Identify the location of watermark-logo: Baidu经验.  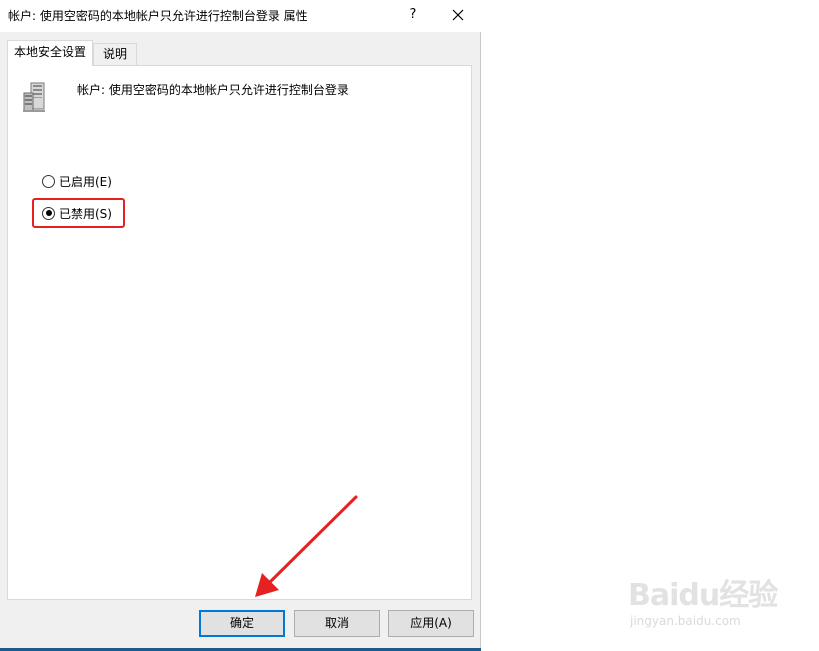
(703, 595).